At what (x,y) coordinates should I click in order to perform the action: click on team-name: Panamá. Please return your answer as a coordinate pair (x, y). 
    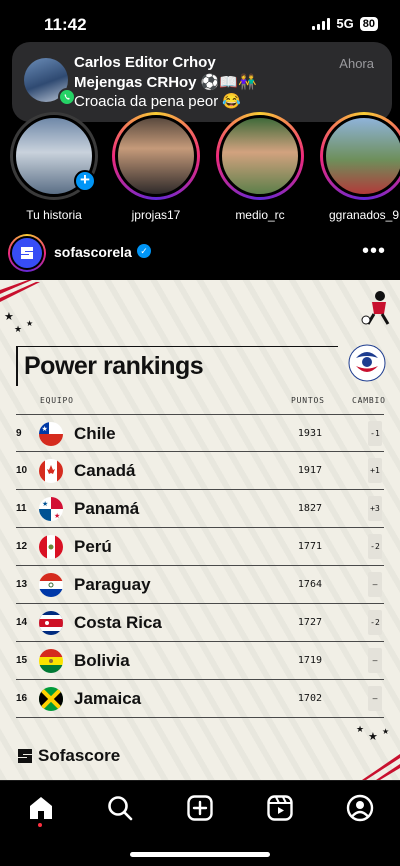
    Looking at the image, I should click on (107, 508).